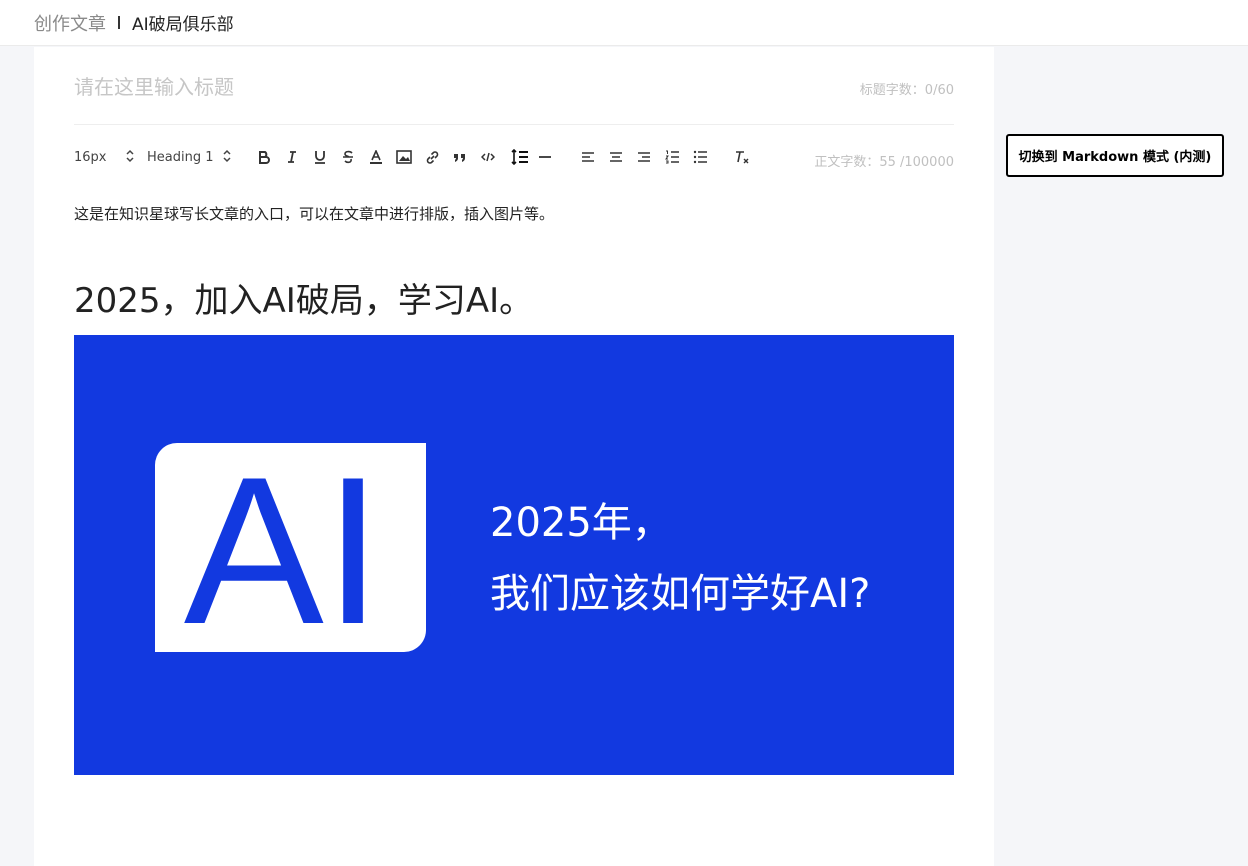 This screenshot has height=866, width=1248. Describe the element at coordinates (180, 157) in the screenshot. I see `heading-value: Heading 1` at that location.